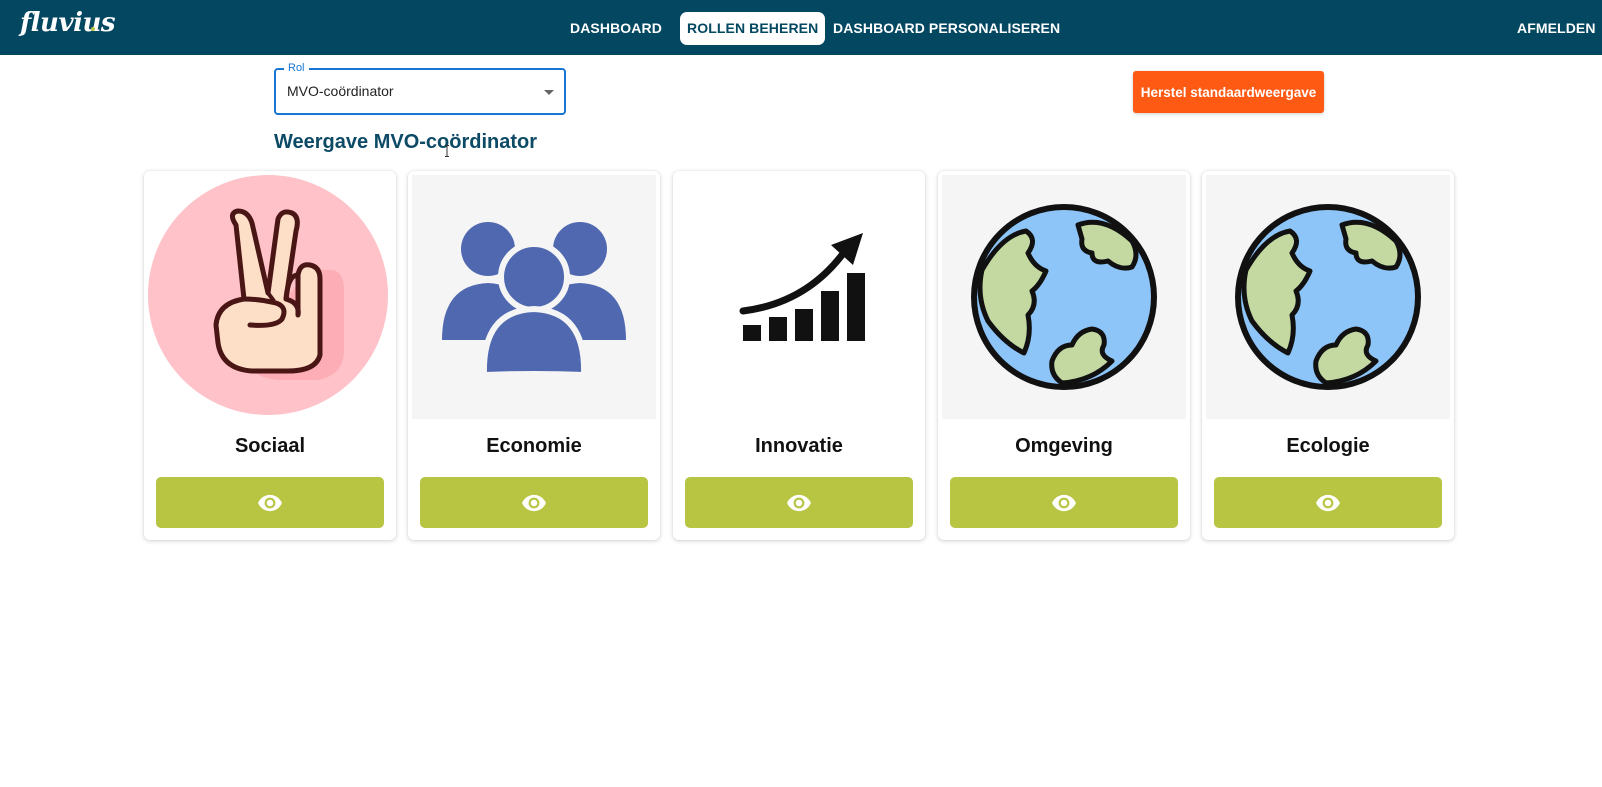 The image size is (1602, 787). Describe the element at coordinates (753, 28) in the screenshot. I see `nav-rollen-beheren: ROLLEN BEHEREN` at that location.